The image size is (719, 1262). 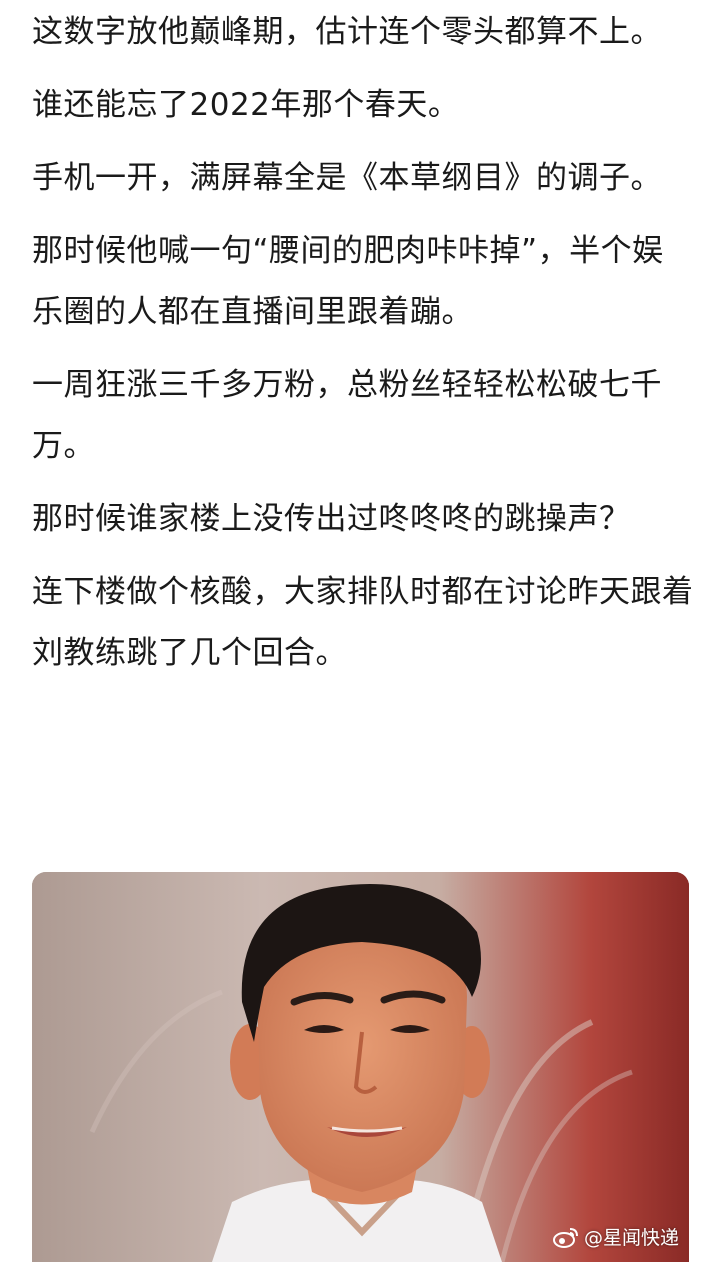 What do you see at coordinates (348, 281) in the screenshot?
I see `paragraph: 那时候他喊一句“腰间的肥肉咔咔掉”，半个娱乐圈的人都在直播间里跟着蹦。` at bounding box center [348, 281].